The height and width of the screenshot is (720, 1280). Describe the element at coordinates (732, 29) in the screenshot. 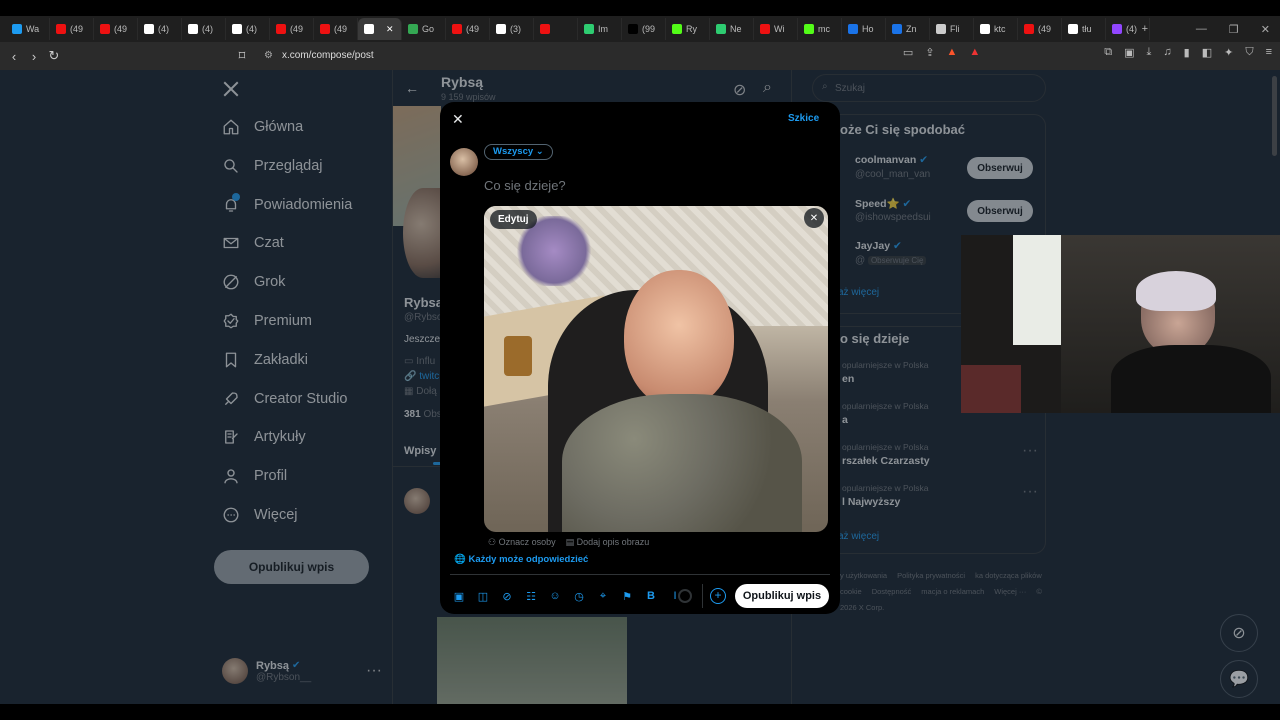

I see `browser-tab: Ne` at that location.